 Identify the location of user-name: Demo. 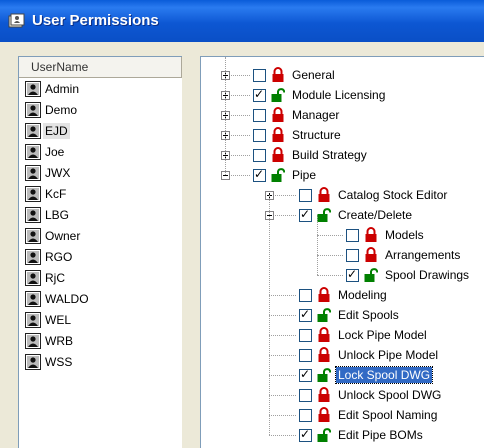
(61, 109).